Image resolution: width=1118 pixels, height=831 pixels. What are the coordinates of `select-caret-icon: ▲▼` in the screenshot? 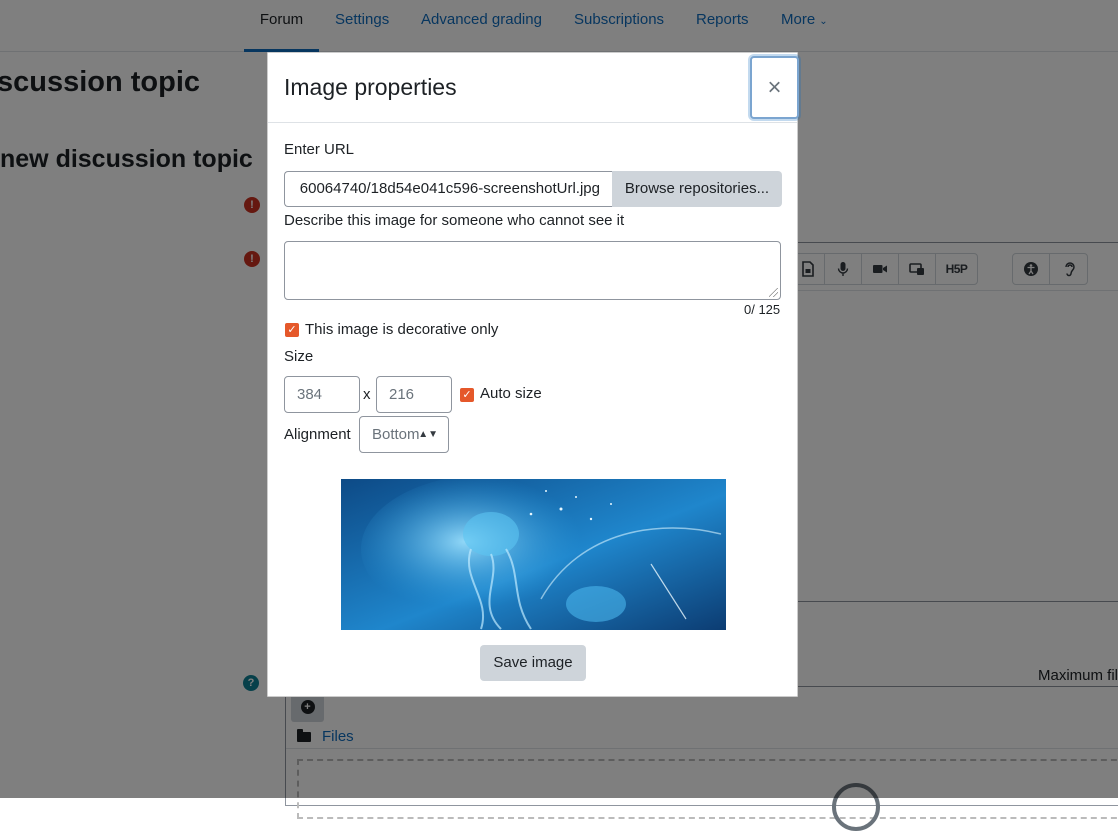 It's located at (428, 434).